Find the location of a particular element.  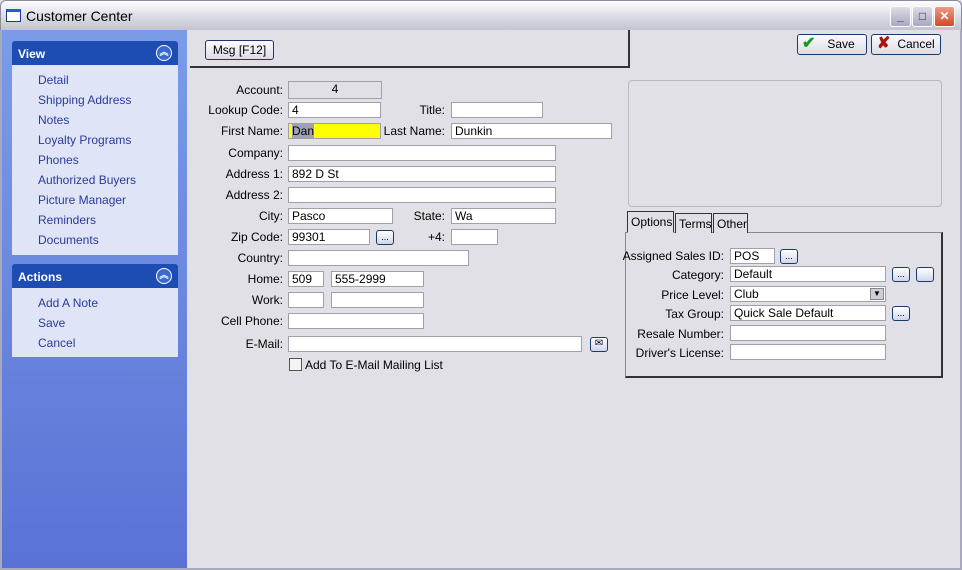

work-number-input is located at coordinates (377, 300).